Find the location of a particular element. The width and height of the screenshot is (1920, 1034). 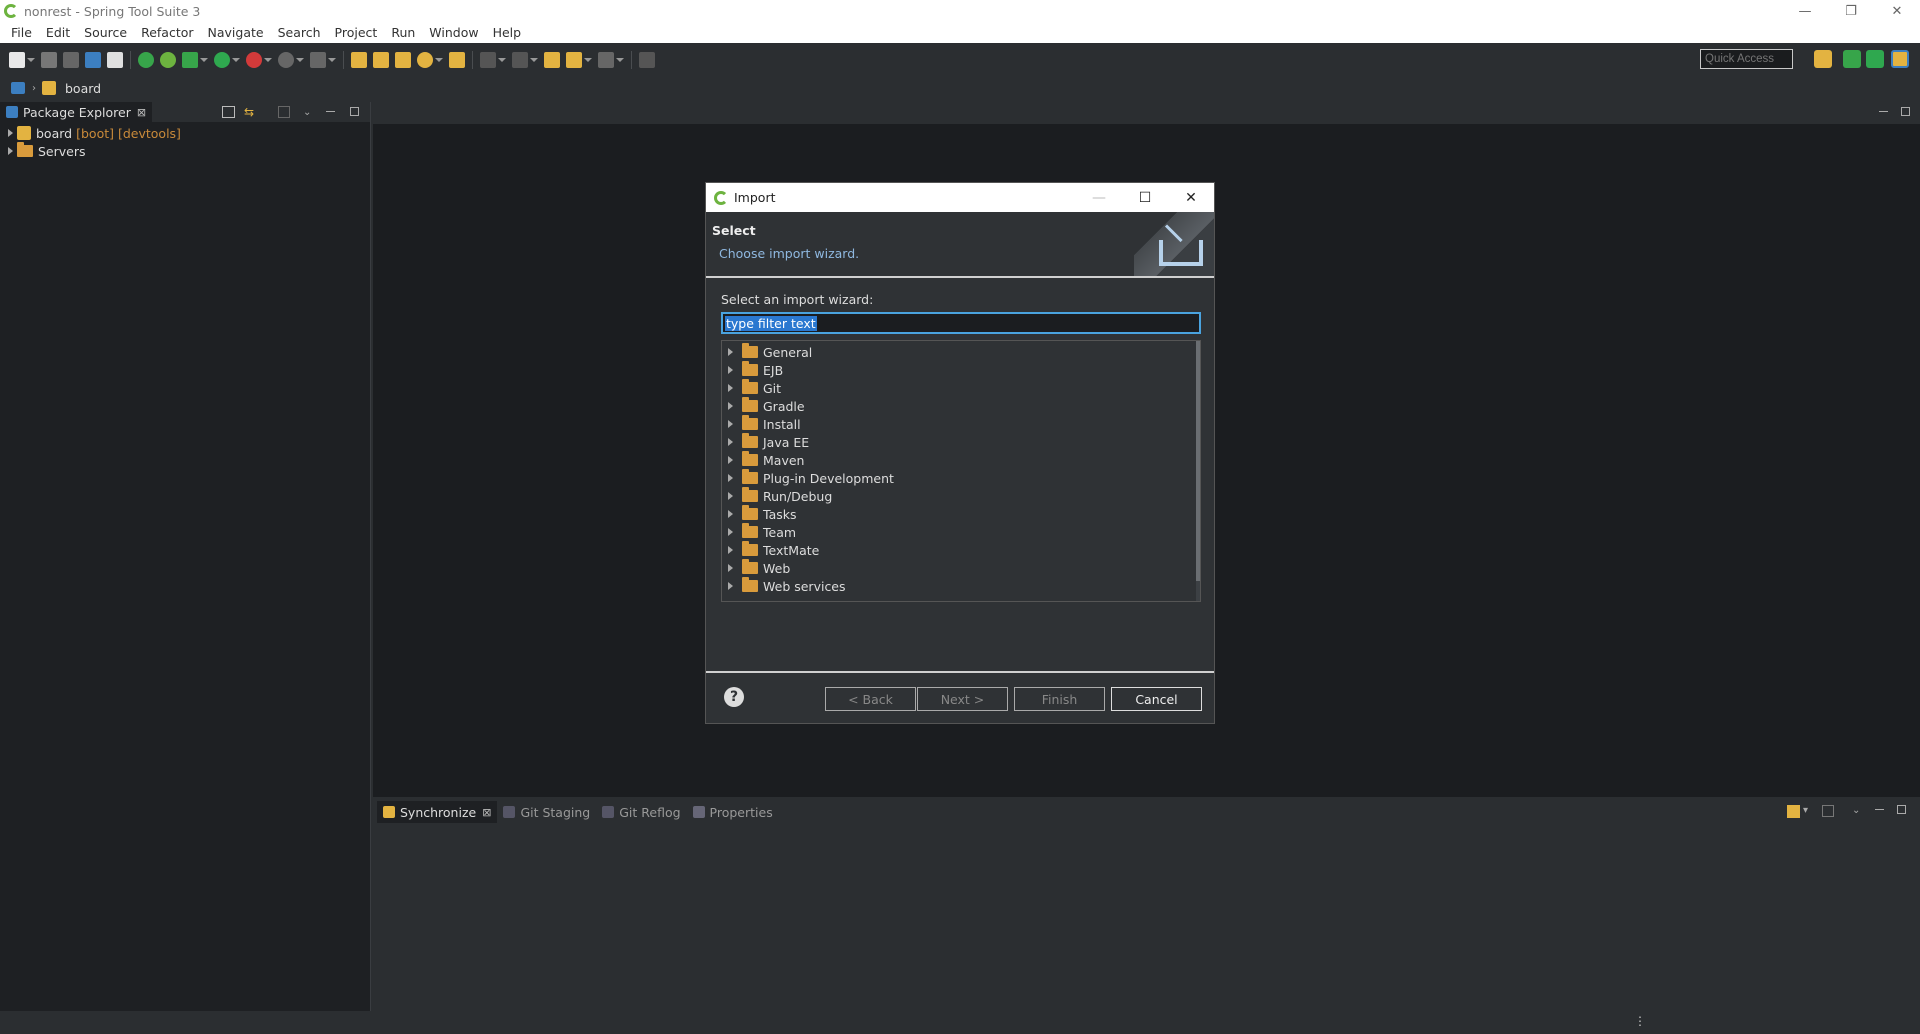

wizard-category-team: Team is located at coordinates (961, 532).